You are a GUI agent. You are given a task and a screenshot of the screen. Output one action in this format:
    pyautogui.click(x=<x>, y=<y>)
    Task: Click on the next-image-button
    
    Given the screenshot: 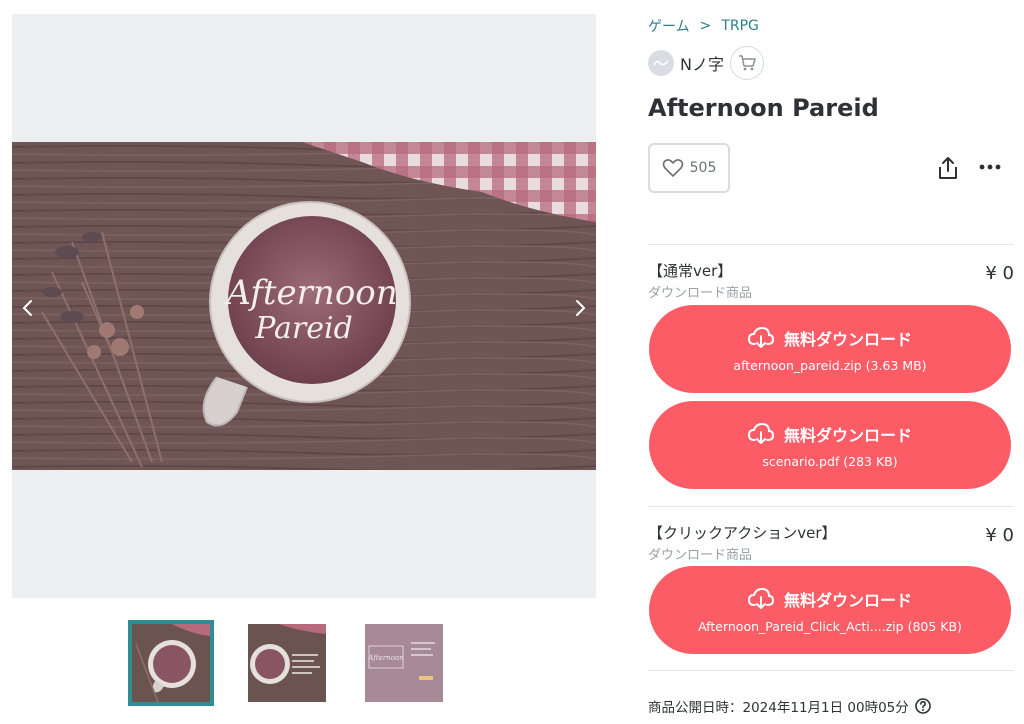 What is the action you would take?
    pyautogui.click(x=581, y=308)
    